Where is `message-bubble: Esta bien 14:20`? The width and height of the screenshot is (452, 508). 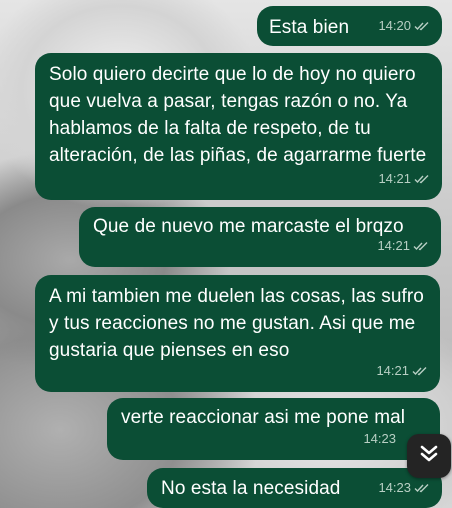
message-bubble: Esta bien 14:20 is located at coordinates (349, 26).